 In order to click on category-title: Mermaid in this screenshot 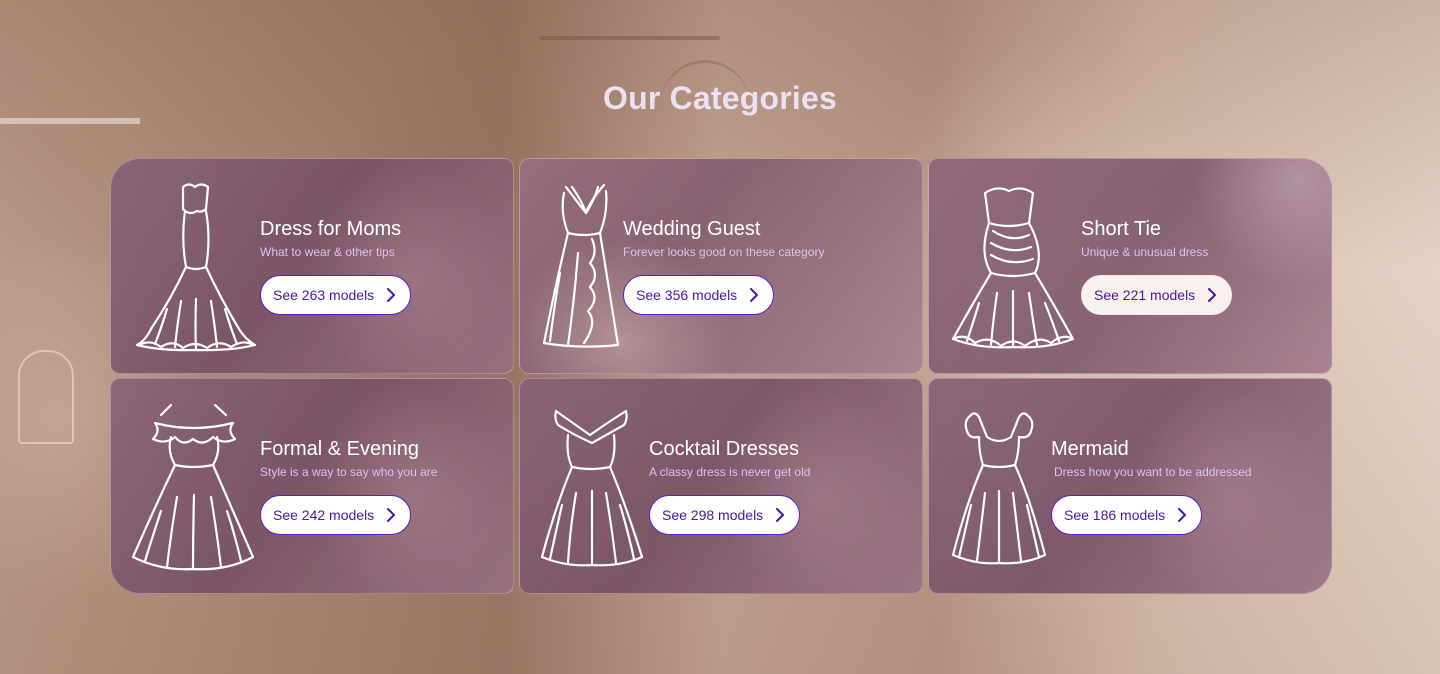, I will do `click(1090, 449)`.